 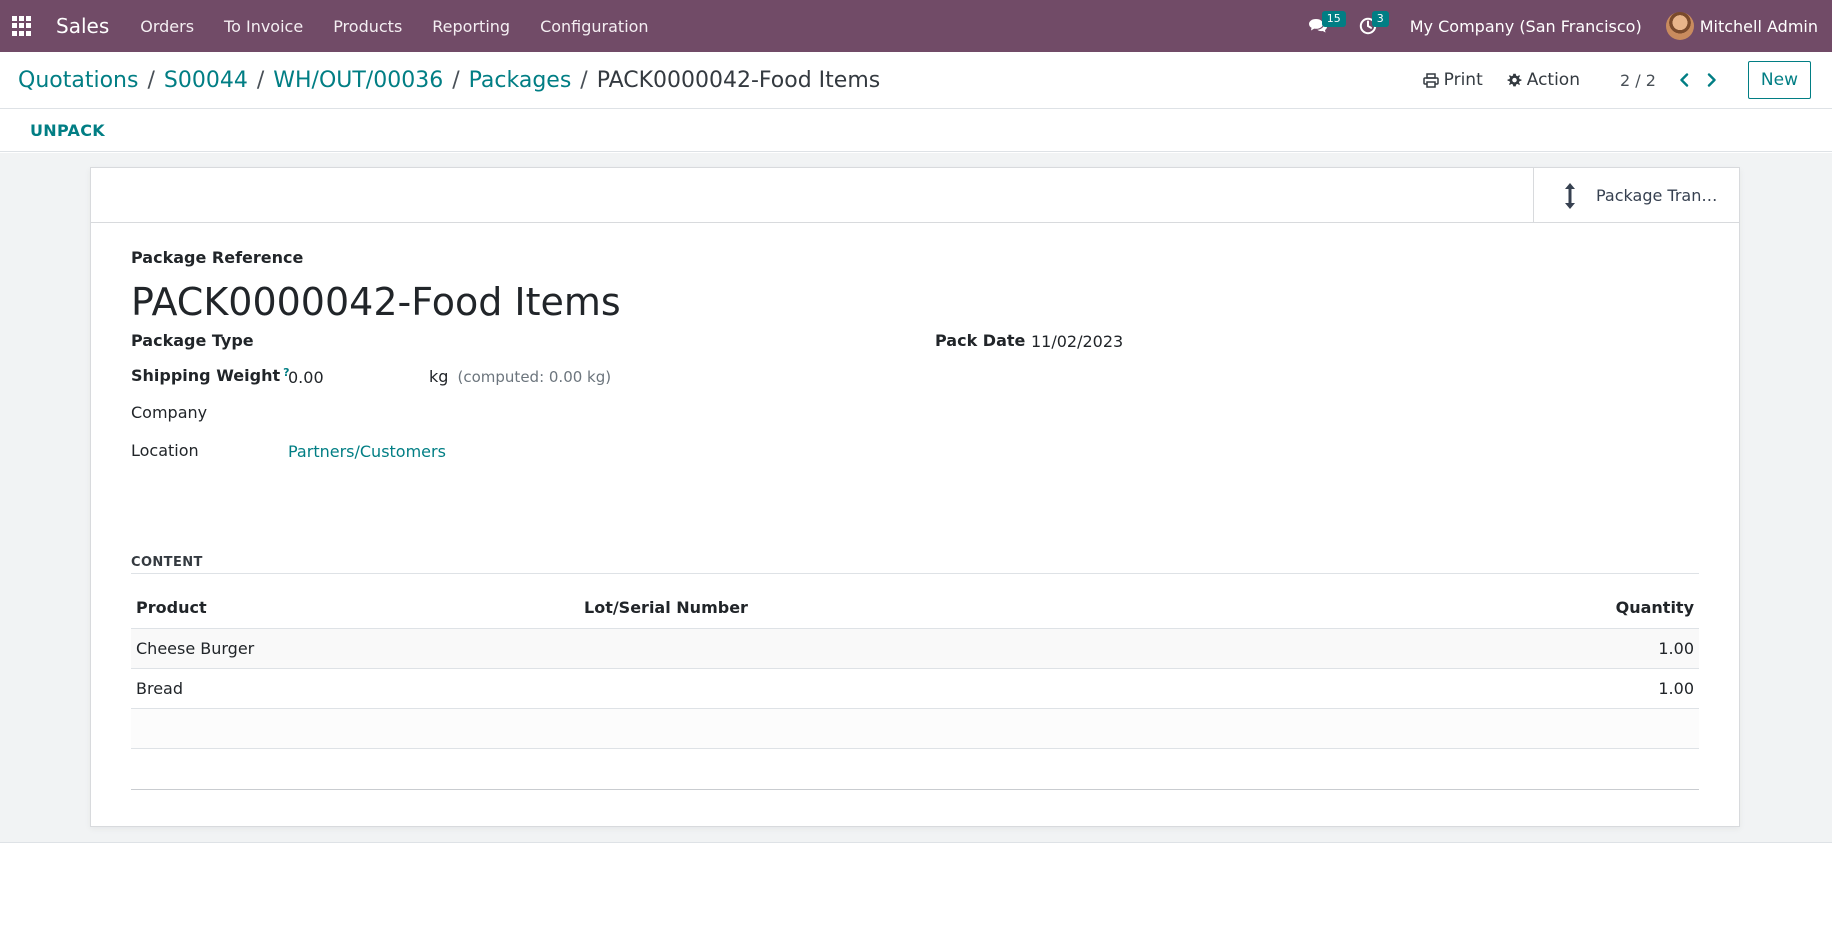 I want to click on chevron-right-icon, so click(x=1711, y=80).